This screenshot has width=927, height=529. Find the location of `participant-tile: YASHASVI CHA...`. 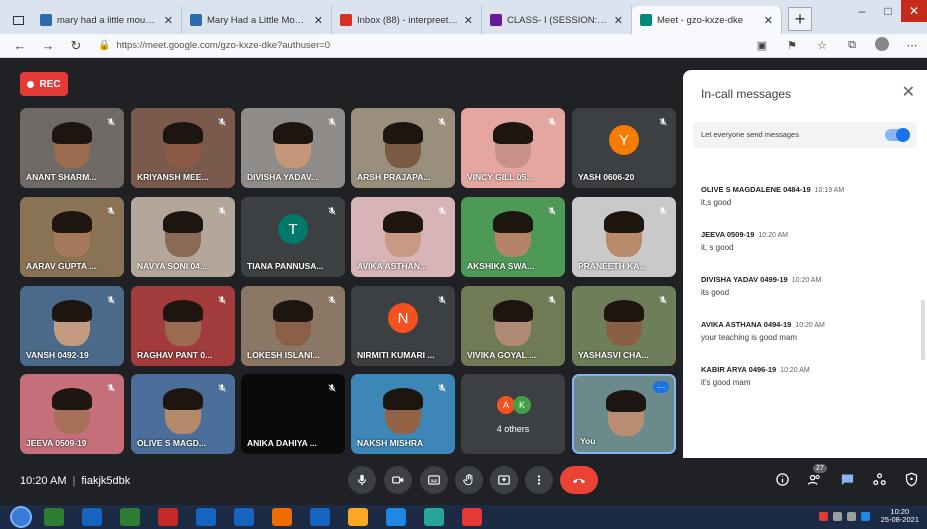

participant-tile: YASHASVI CHA... is located at coordinates (624, 326).